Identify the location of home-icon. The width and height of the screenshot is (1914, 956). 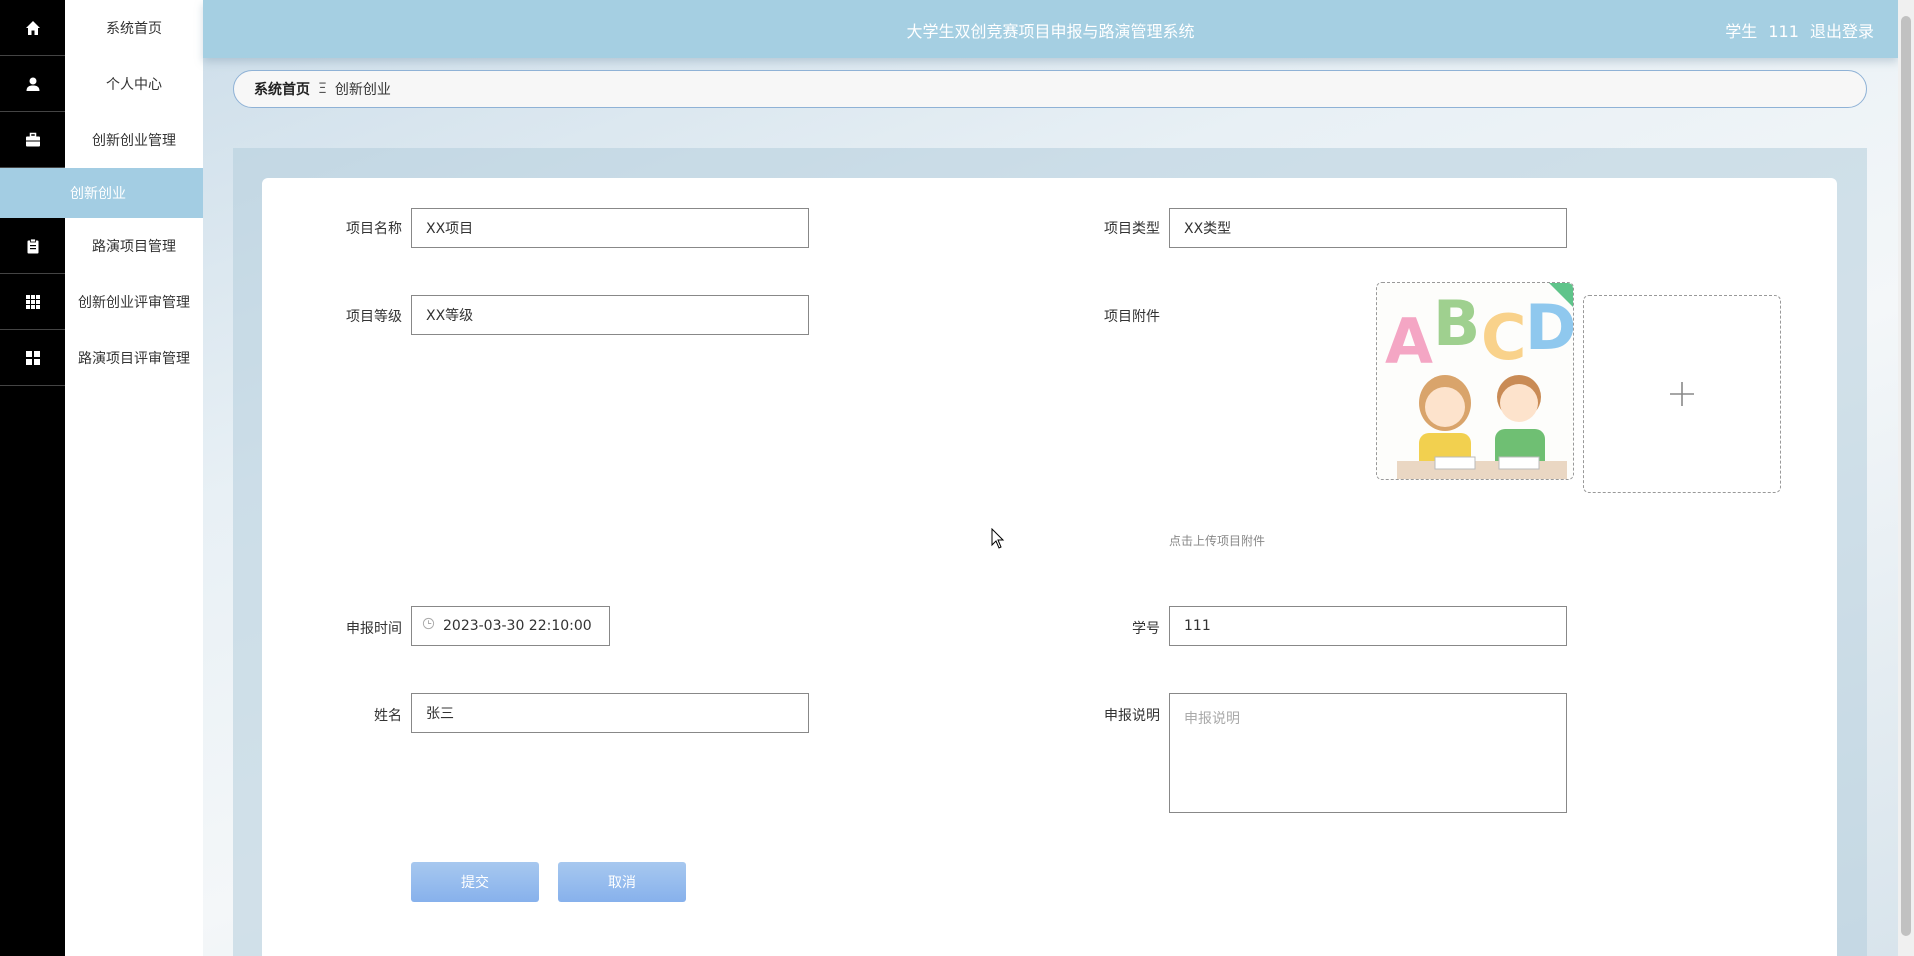
(32, 28).